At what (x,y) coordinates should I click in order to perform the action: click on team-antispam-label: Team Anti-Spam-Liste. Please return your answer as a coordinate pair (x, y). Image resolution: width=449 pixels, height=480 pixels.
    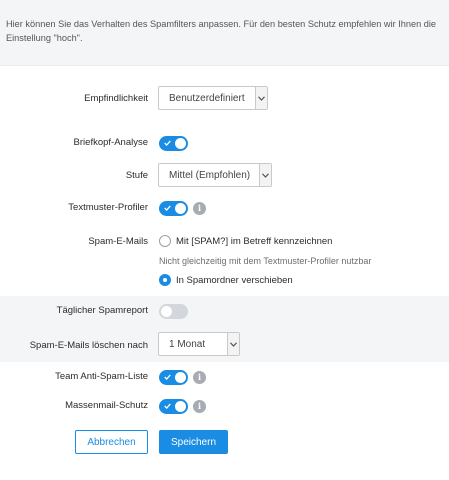
    Looking at the image, I should click on (101, 376).